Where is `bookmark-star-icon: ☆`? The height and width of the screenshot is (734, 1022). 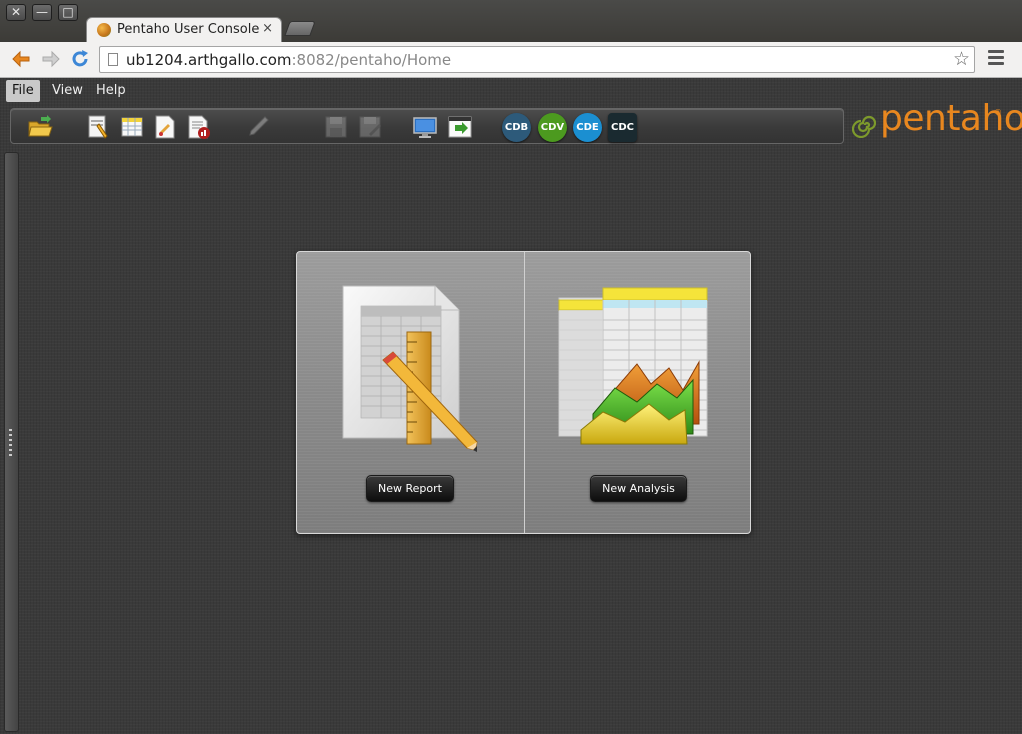 bookmark-star-icon: ☆ is located at coordinates (961, 59).